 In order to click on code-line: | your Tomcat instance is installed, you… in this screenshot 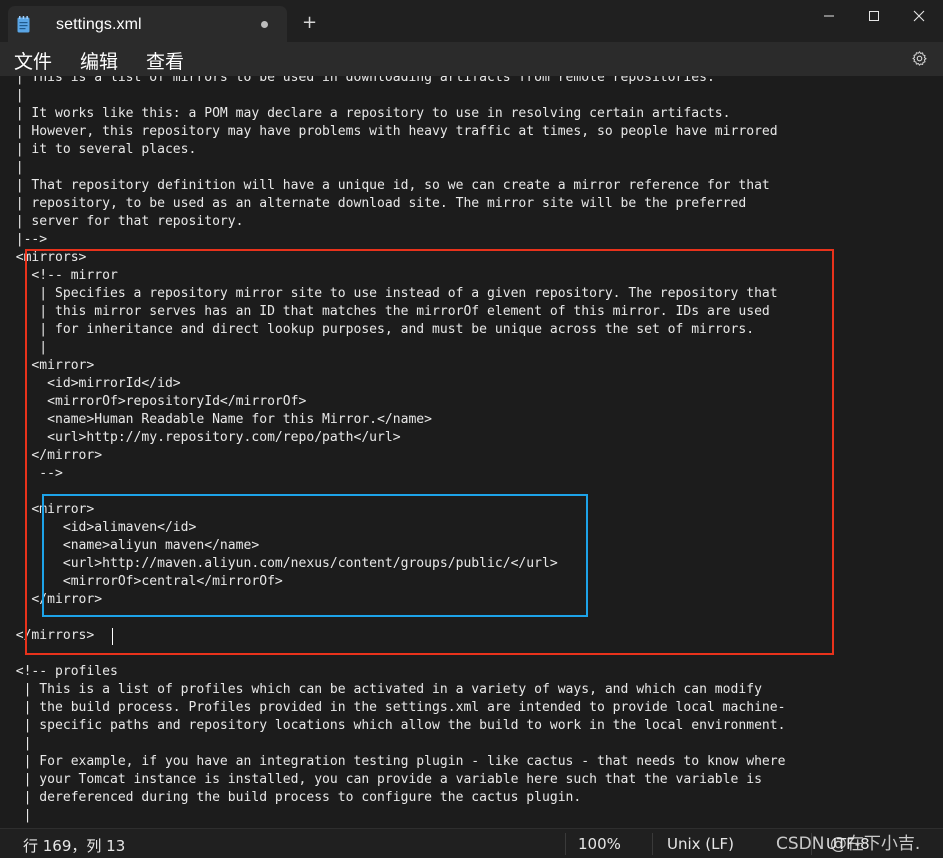, I will do `click(381, 779)`.